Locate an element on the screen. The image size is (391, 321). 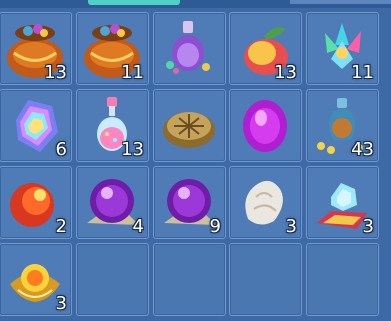
inventory-slot-pink-potion: 13 is located at coordinates (112, 125).